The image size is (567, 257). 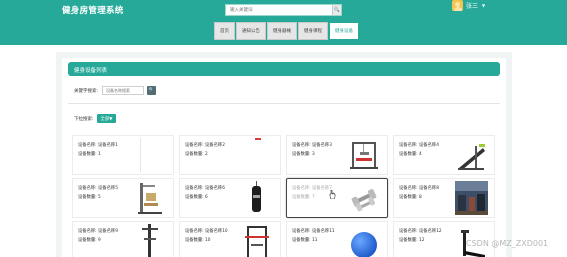 I want to click on device-quantity: 设备数量: 6, so click(x=196, y=197).